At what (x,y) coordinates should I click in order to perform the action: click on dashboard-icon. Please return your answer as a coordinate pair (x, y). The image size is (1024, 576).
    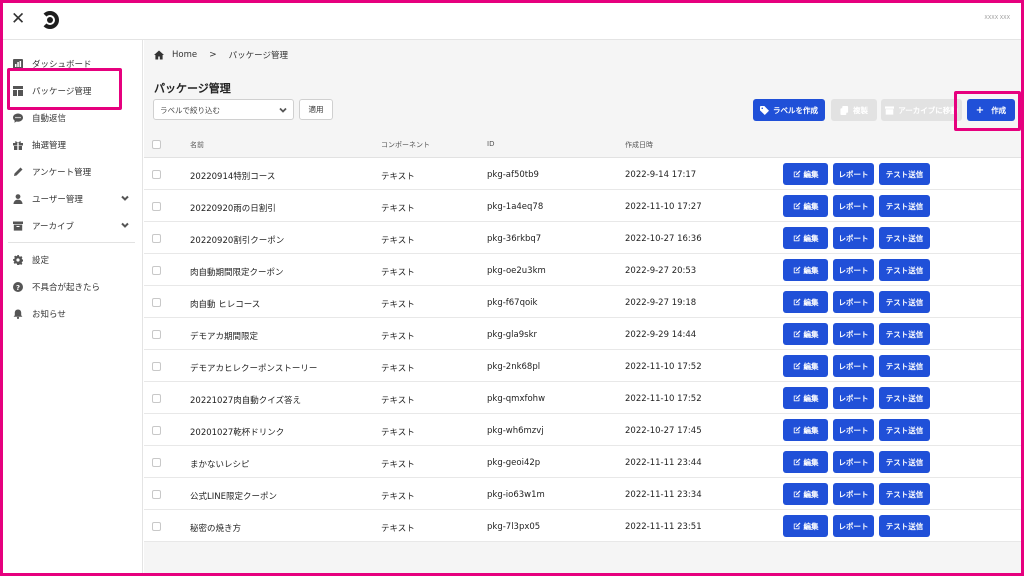
    Looking at the image, I should click on (18, 64).